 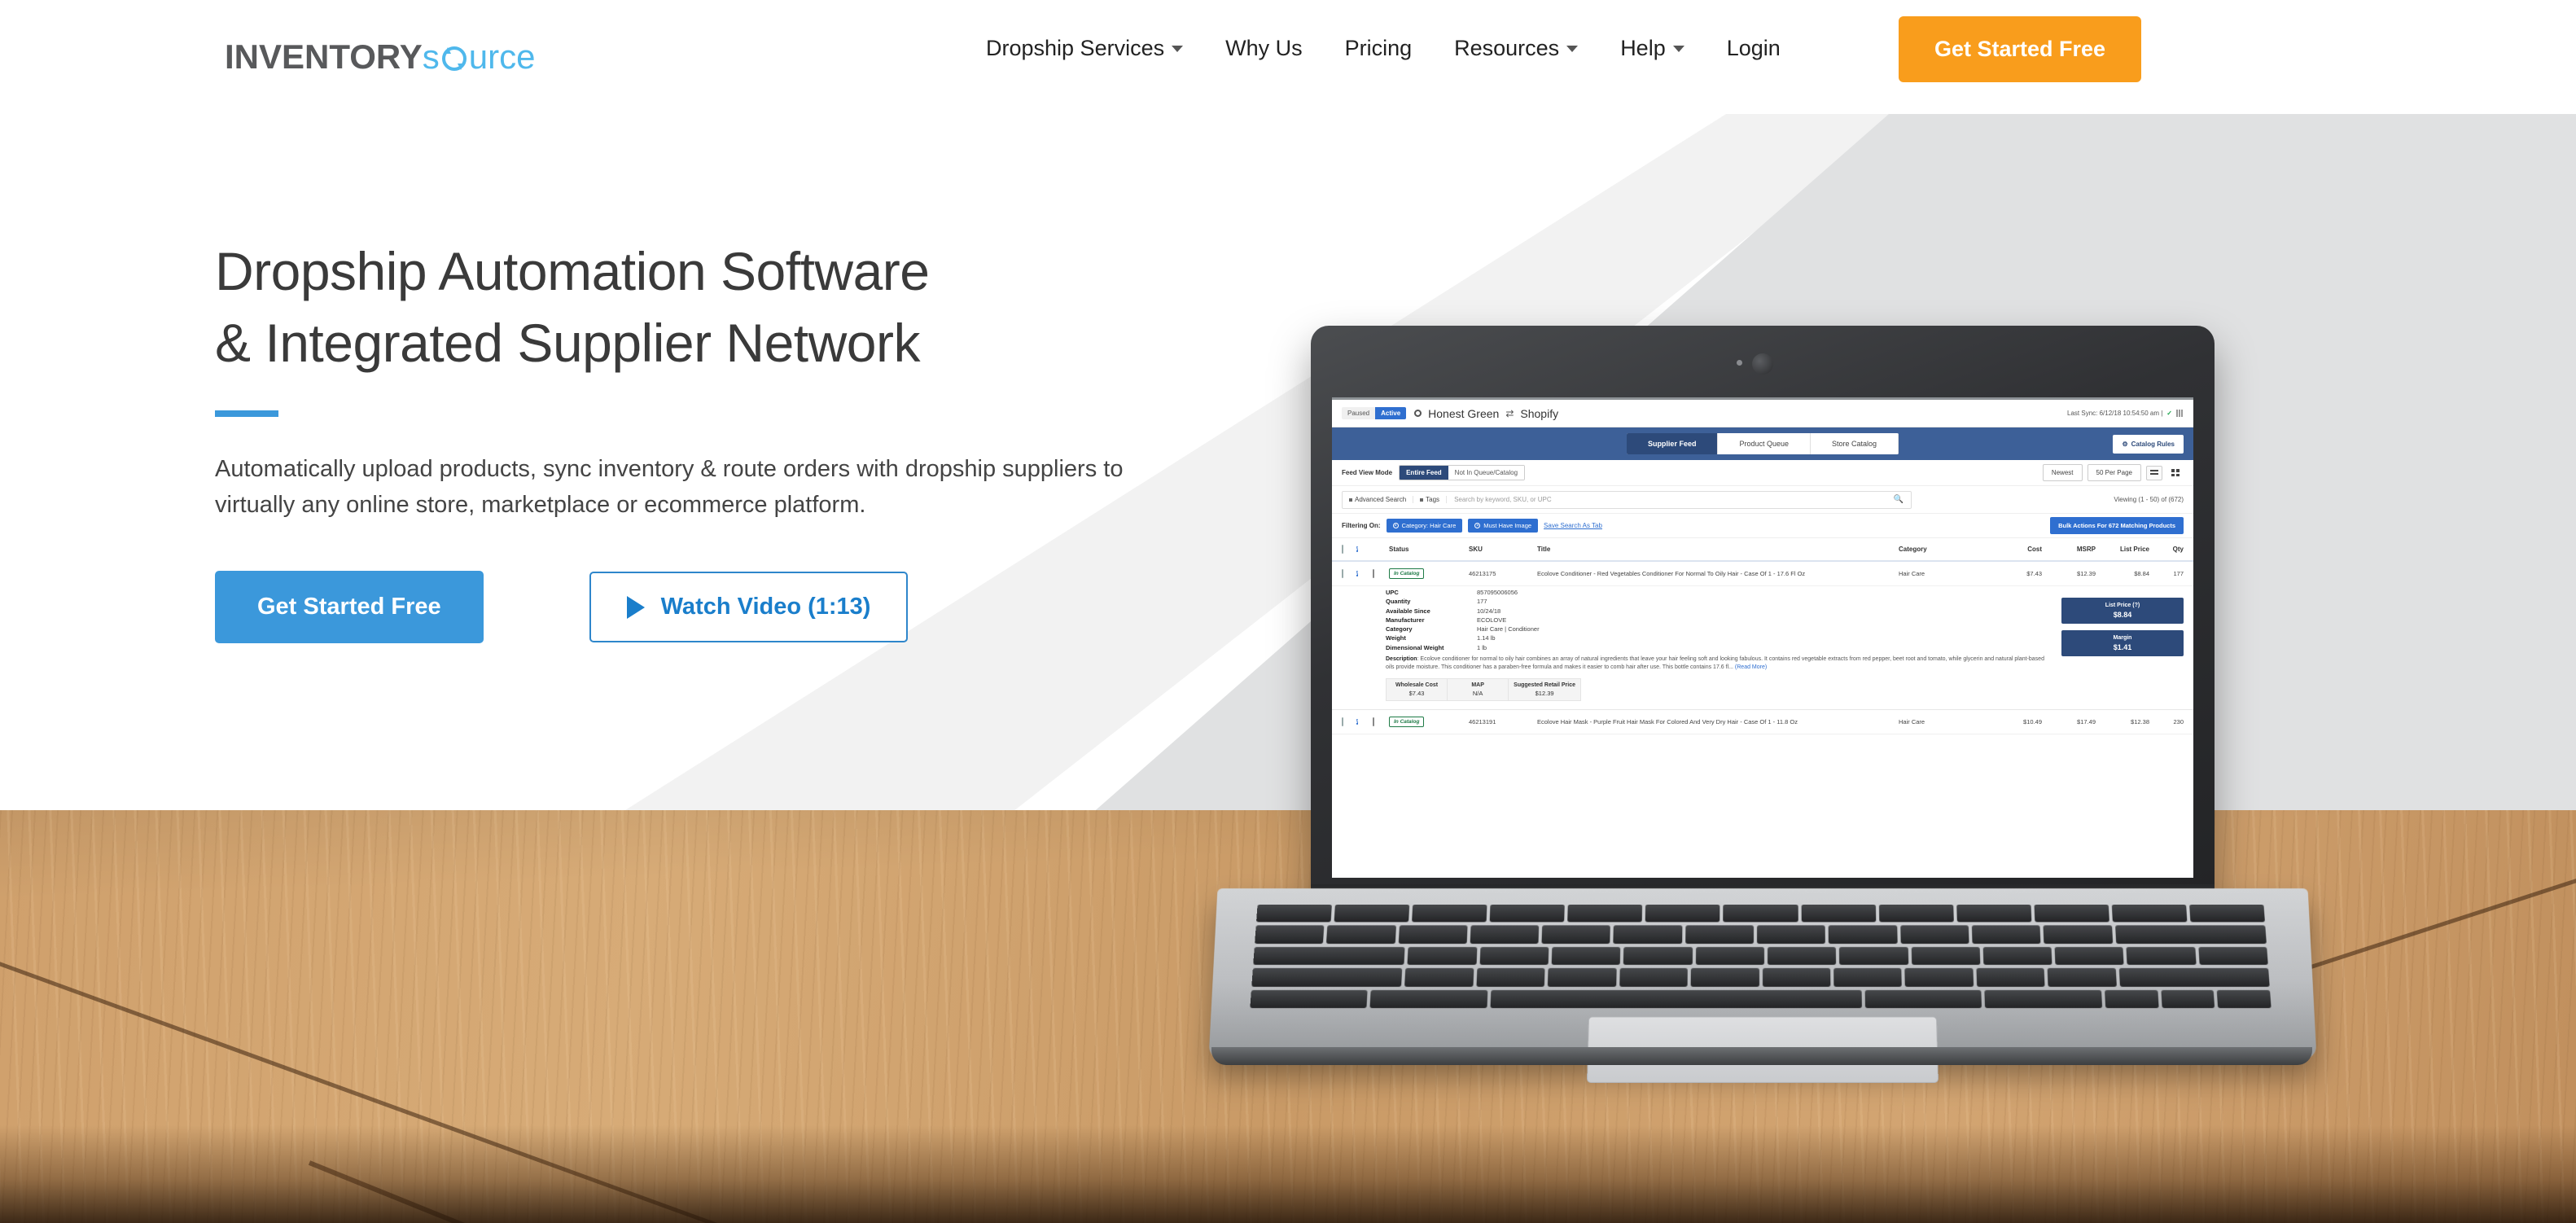 I want to click on menu-icon, so click(x=2180, y=413).